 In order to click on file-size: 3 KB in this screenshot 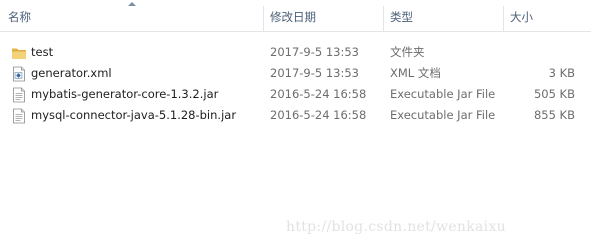, I will do `click(561, 73)`.